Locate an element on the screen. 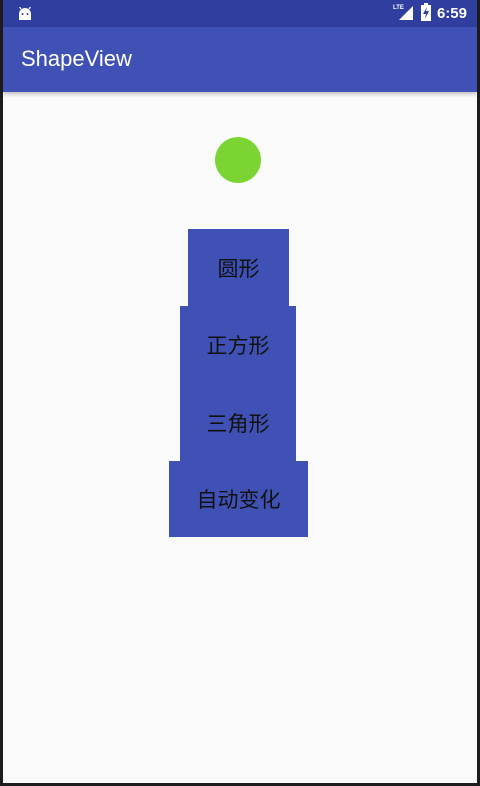  triangle-button: 三角形 is located at coordinates (238, 422).